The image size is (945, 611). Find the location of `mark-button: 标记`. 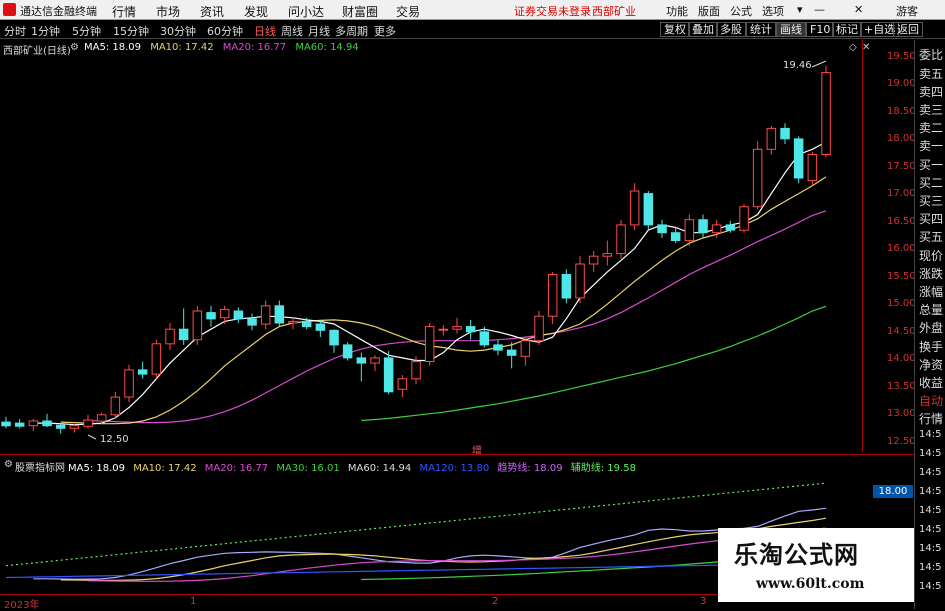

mark-button: 标记 is located at coordinates (847, 29).